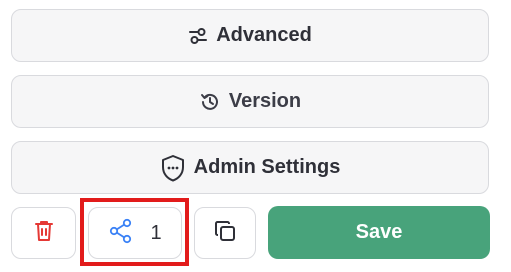  What do you see at coordinates (379, 232) in the screenshot?
I see `save-button: Save` at bounding box center [379, 232].